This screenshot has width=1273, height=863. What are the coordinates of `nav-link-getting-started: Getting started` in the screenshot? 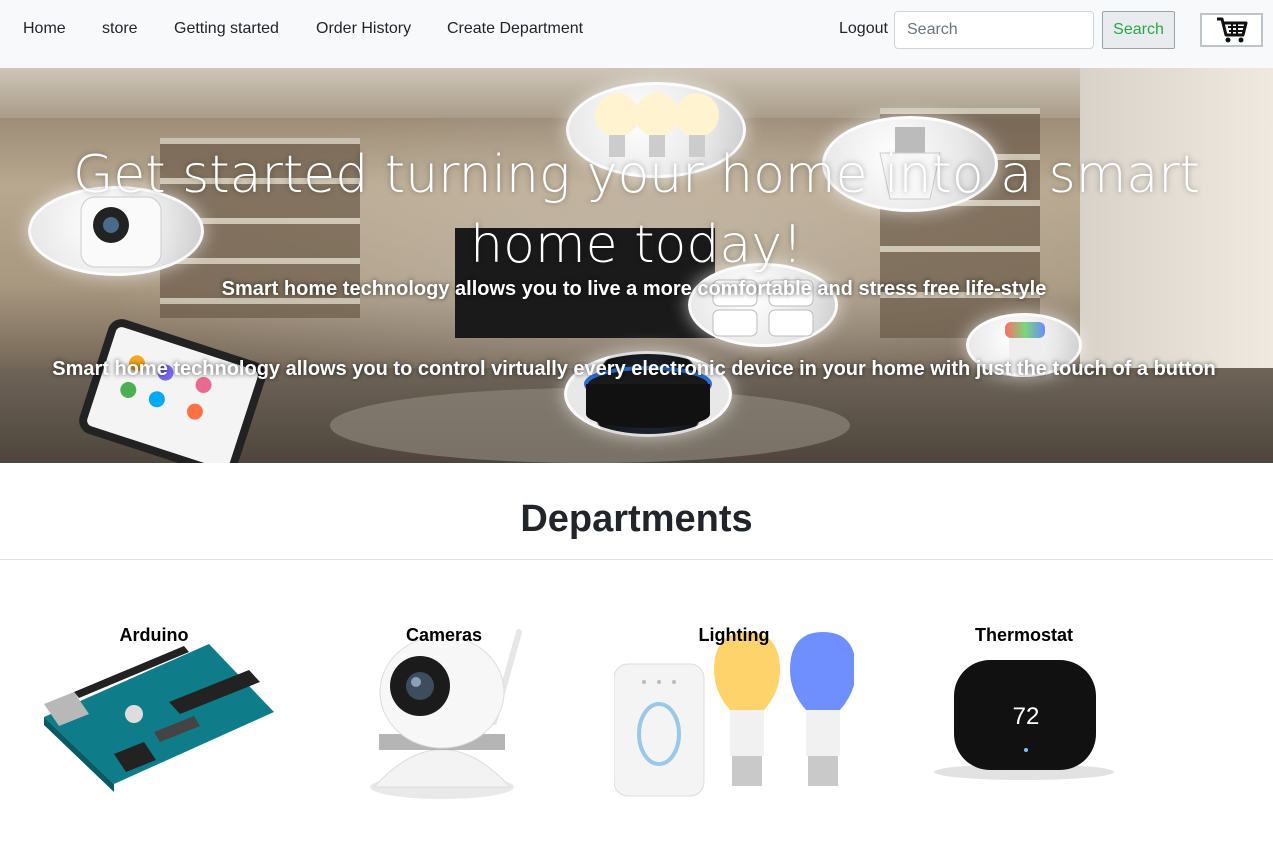 It's located at (226, 29).